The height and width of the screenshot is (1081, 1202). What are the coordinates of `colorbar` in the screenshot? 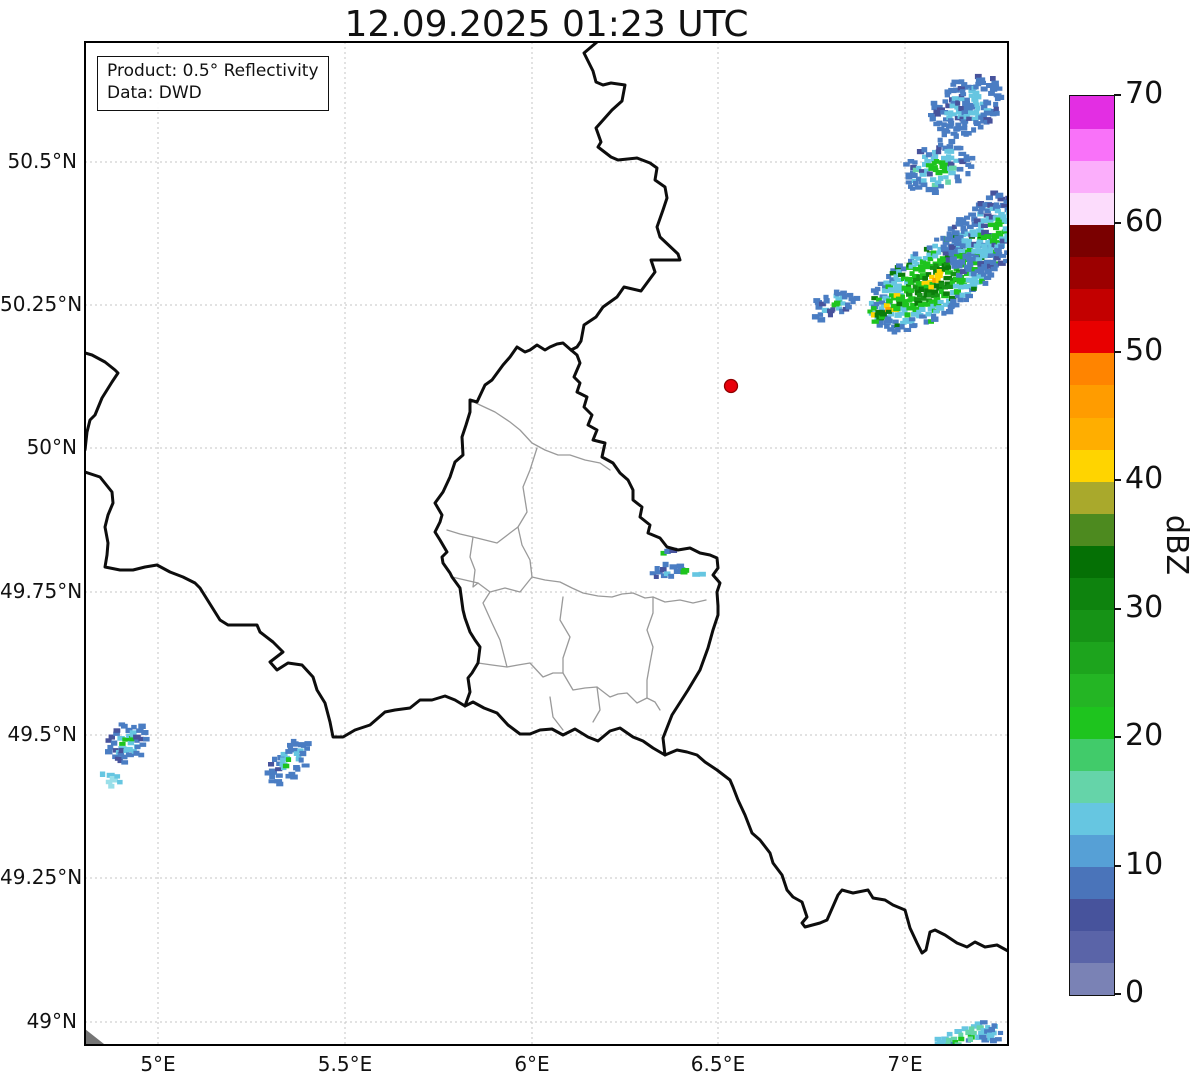 It's located at (1092, 545).